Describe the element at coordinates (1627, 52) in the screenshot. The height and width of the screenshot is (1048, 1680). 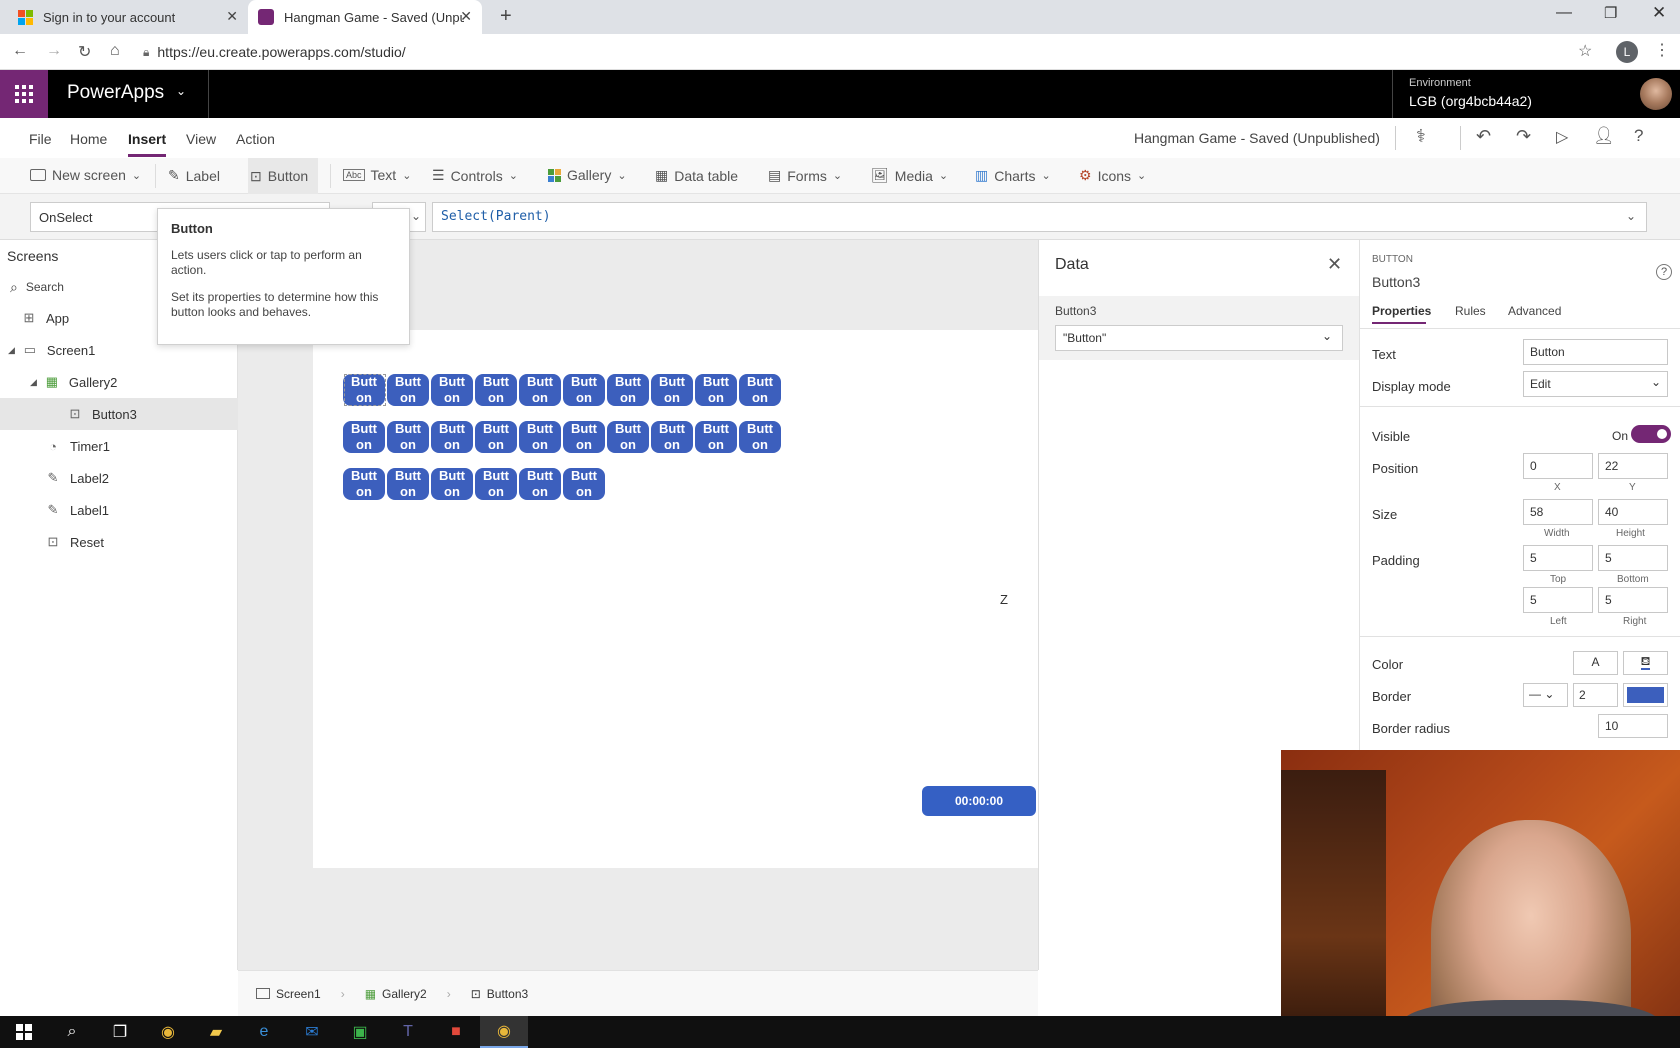
I see `profile-avatar: L` at that location.